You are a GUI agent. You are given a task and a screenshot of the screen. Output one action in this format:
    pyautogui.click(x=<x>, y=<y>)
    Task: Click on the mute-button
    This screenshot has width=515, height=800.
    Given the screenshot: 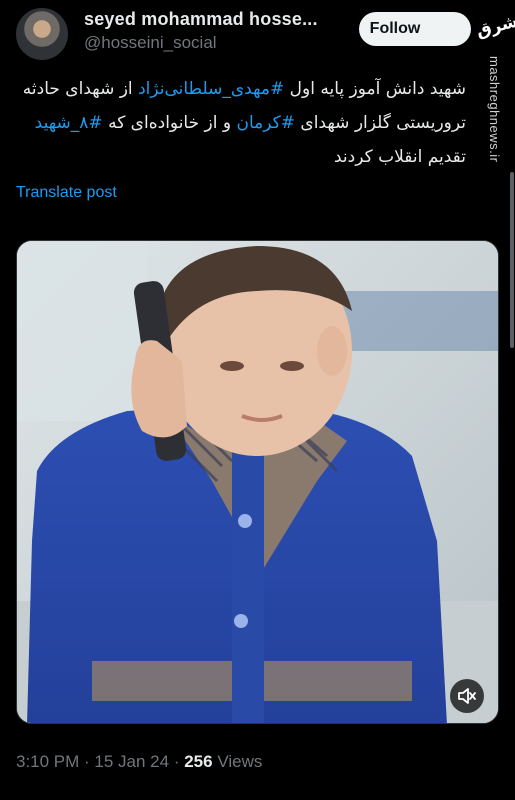 What is the action you would take?
    pyautogui.click(x=467, y=696)
    